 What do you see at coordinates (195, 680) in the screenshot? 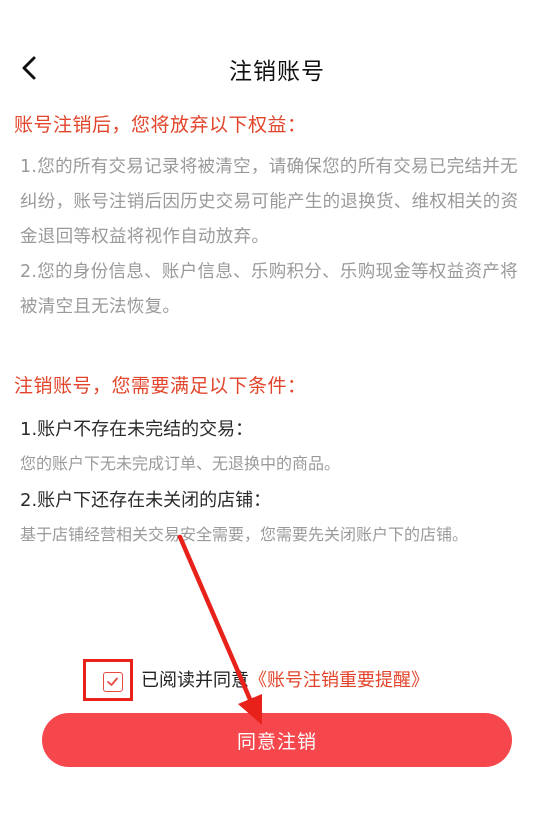
I see `agreement-label: 已阅读并同意` at bounding box center [195, 680].